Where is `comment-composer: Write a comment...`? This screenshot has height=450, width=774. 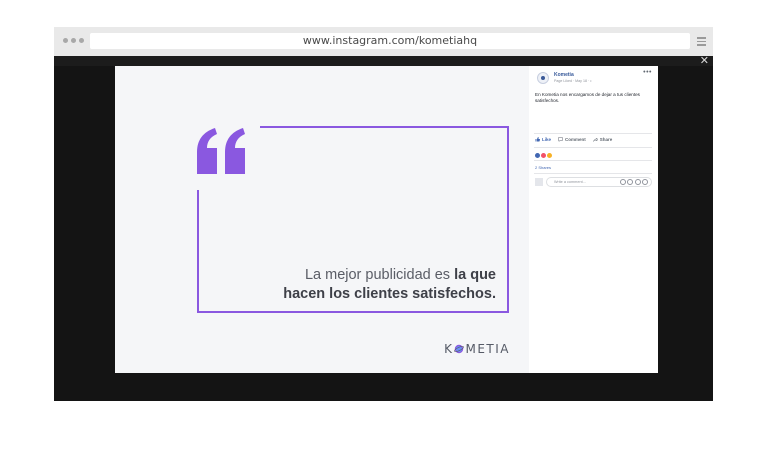
comment-composer: Write a comment... is located at coordinates (594, 182).